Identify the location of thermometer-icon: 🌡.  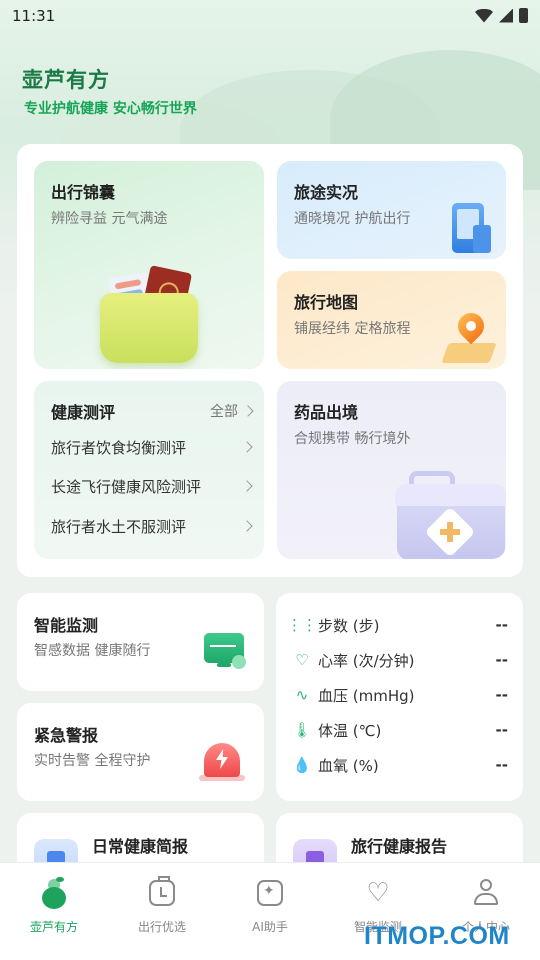
(302, 730).